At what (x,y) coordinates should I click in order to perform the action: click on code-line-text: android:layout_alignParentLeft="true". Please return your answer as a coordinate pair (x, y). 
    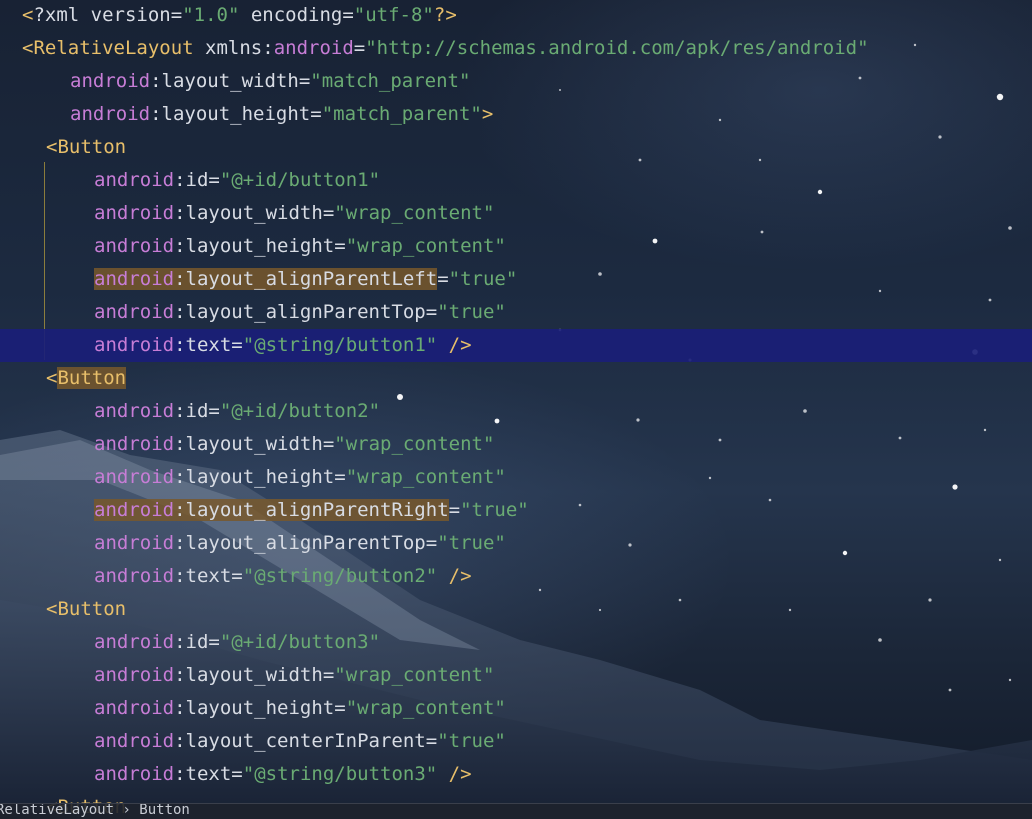
    Looking at the image, I should click on (305, 279).